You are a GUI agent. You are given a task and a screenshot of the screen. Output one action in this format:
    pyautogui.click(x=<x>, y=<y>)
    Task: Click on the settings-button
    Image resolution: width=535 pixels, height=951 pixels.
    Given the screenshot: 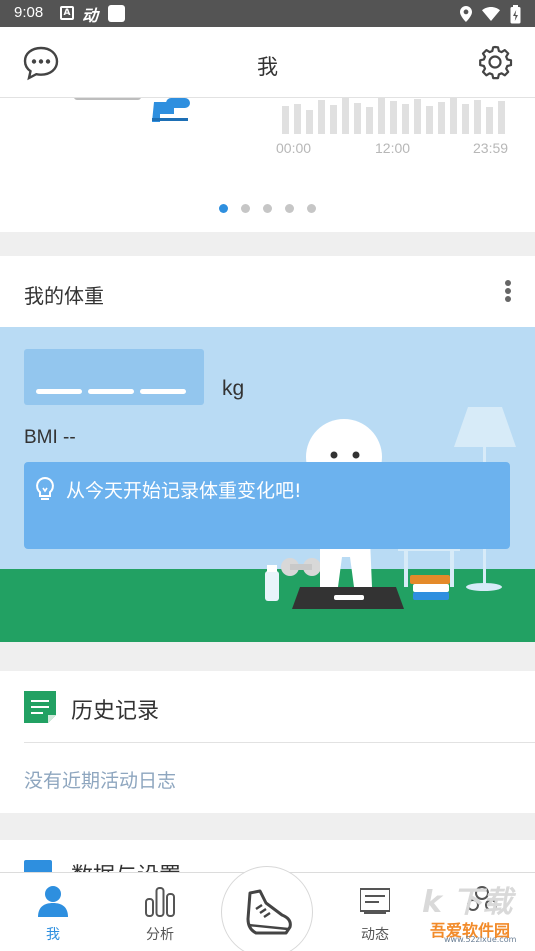 What is the action you would take?
    pyautogui.click(x=495, y=62)
    